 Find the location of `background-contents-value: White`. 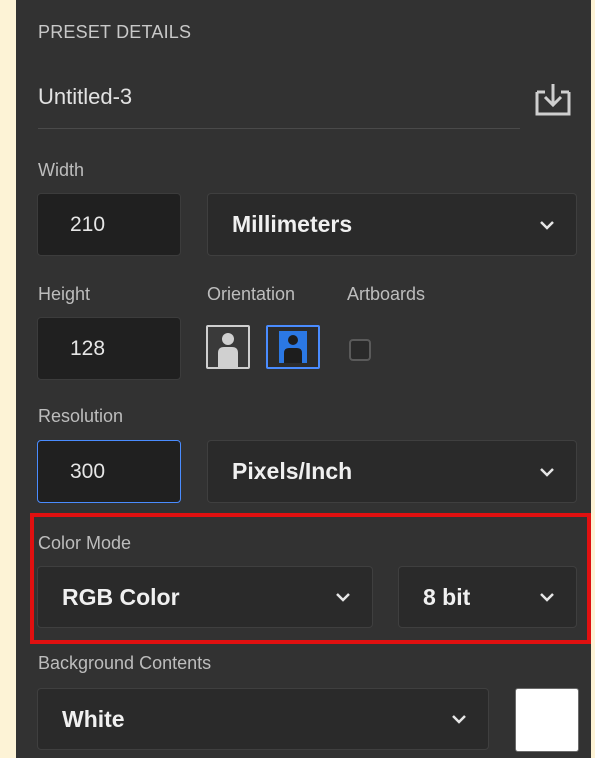

background-contents-value: White is located at coordinates (93, 718).